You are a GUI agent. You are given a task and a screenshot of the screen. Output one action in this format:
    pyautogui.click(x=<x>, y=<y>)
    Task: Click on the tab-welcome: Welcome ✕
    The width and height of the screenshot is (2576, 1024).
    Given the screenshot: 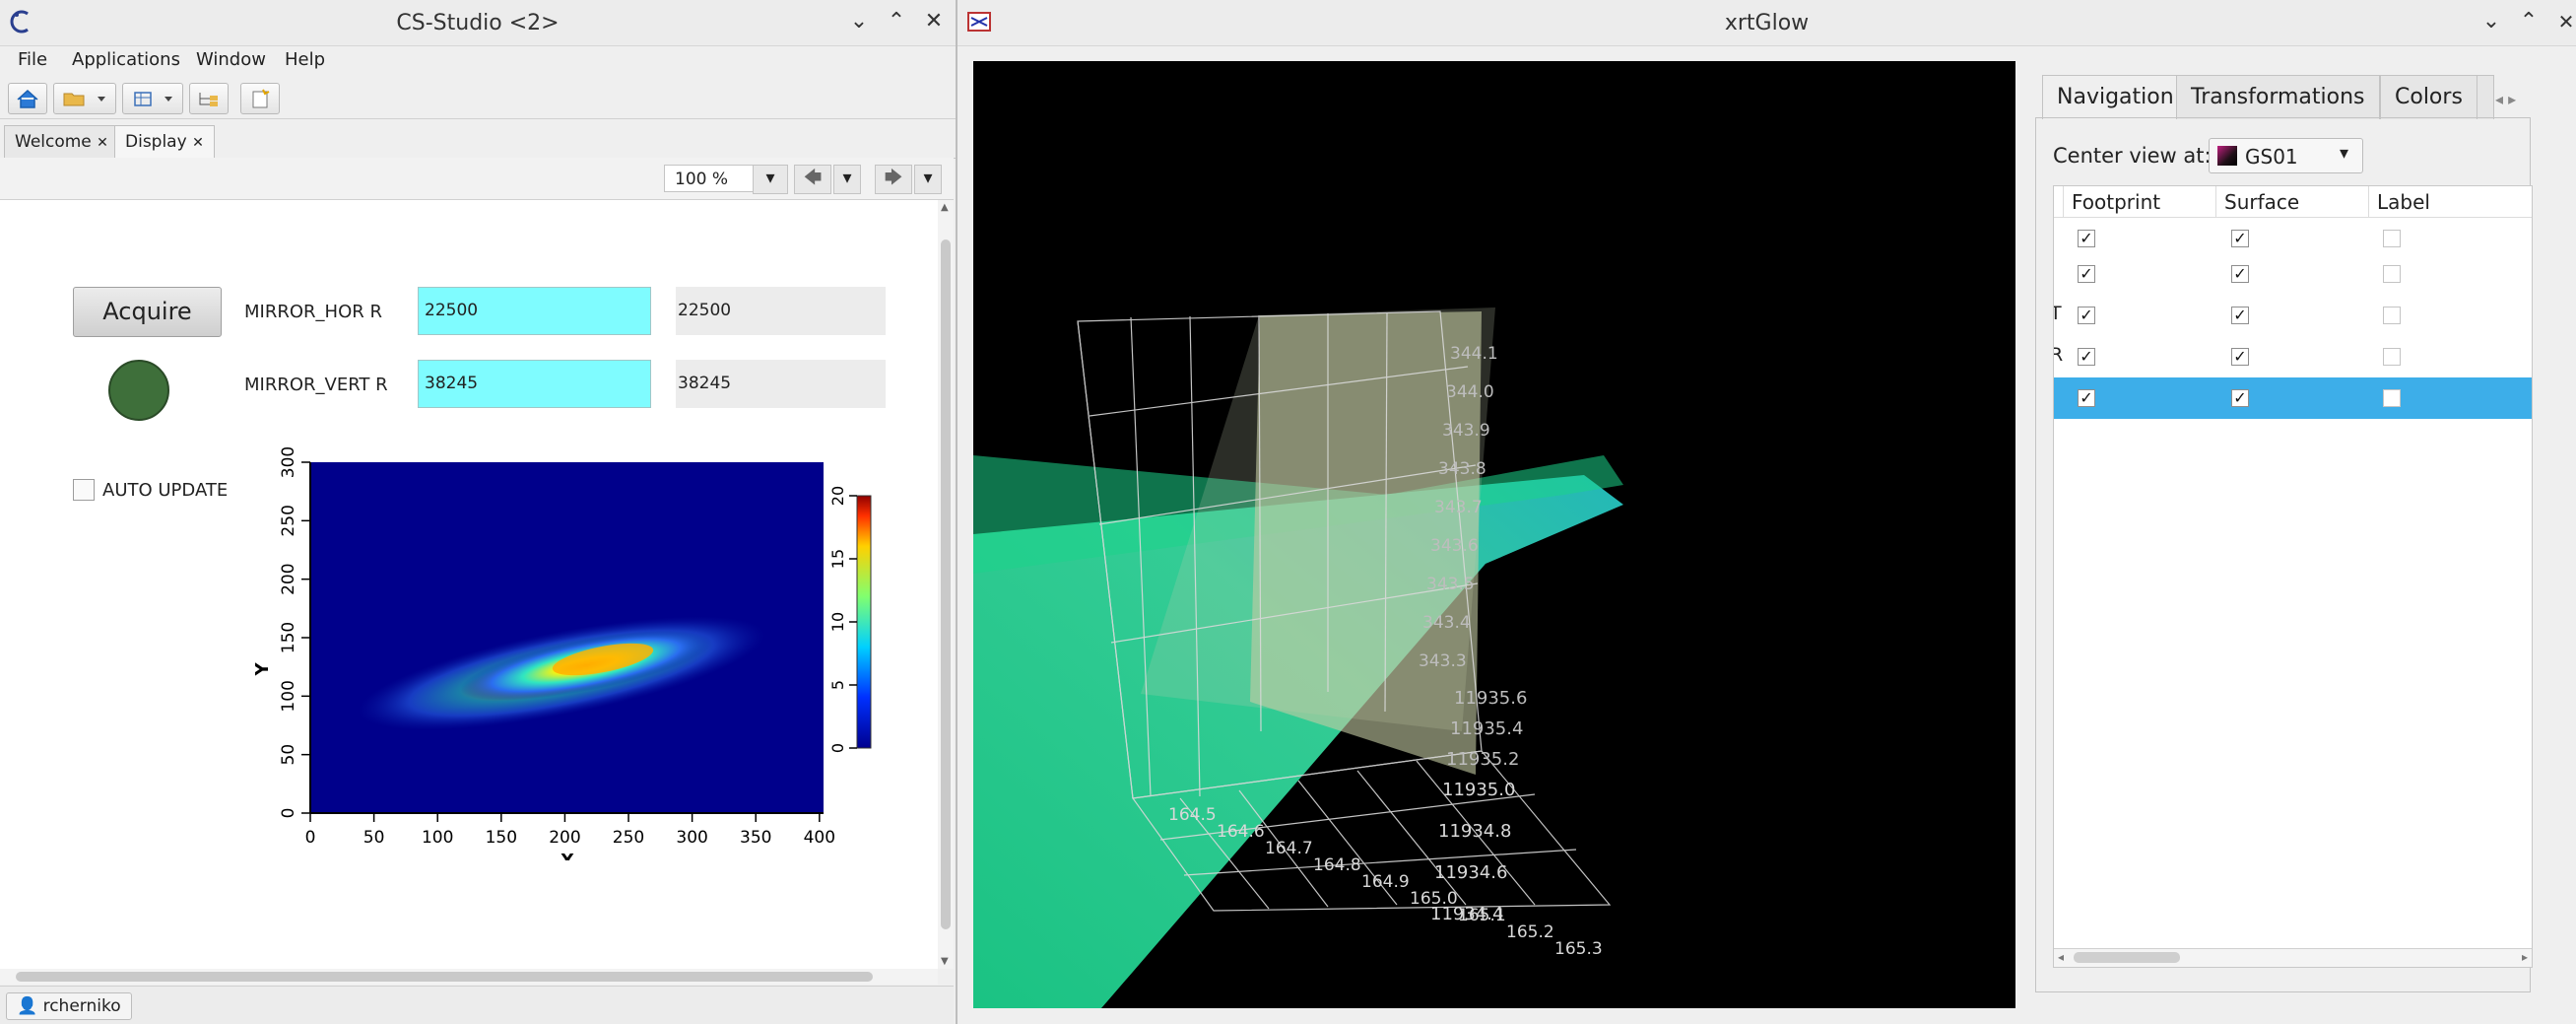 What is the action you would take?
    pyautogui.click(x=62, y=141)
    